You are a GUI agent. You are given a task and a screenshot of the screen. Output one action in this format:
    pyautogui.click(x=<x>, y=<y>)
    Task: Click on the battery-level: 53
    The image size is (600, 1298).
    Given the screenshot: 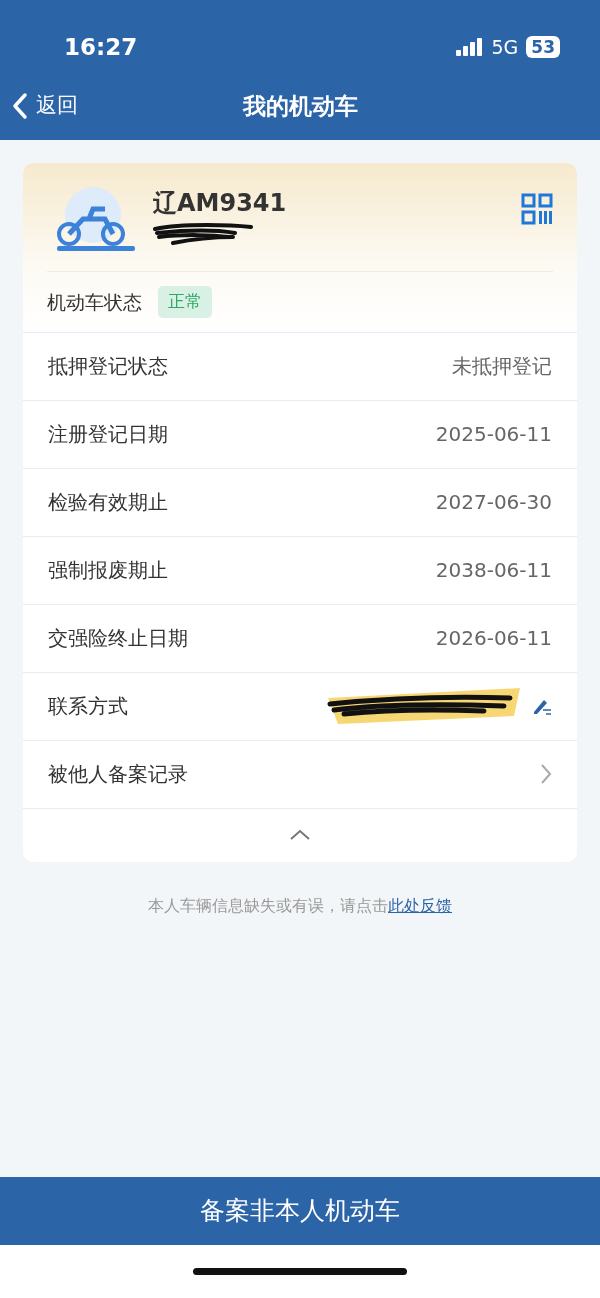 What is the action you would take?
    pyautogui.click(x=543, y=47)
    